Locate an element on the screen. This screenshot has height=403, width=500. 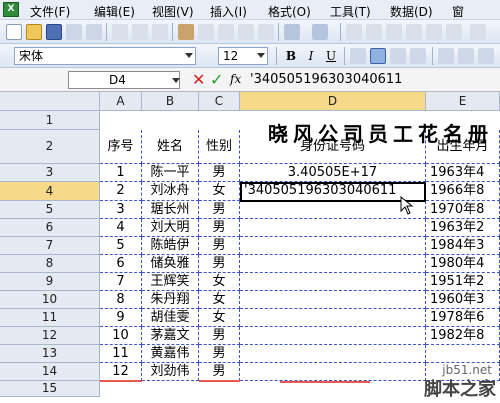
table-cell: 10 is located at coordinates (121, 336).